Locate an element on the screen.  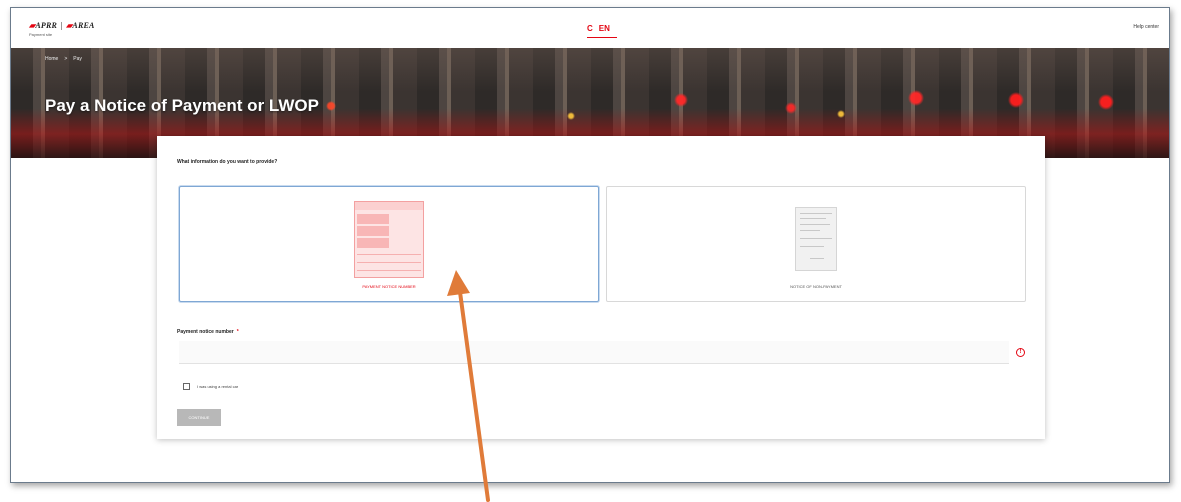
rental-car-checkbox-label: I was using a rental car is located at coordinates (217, 386).